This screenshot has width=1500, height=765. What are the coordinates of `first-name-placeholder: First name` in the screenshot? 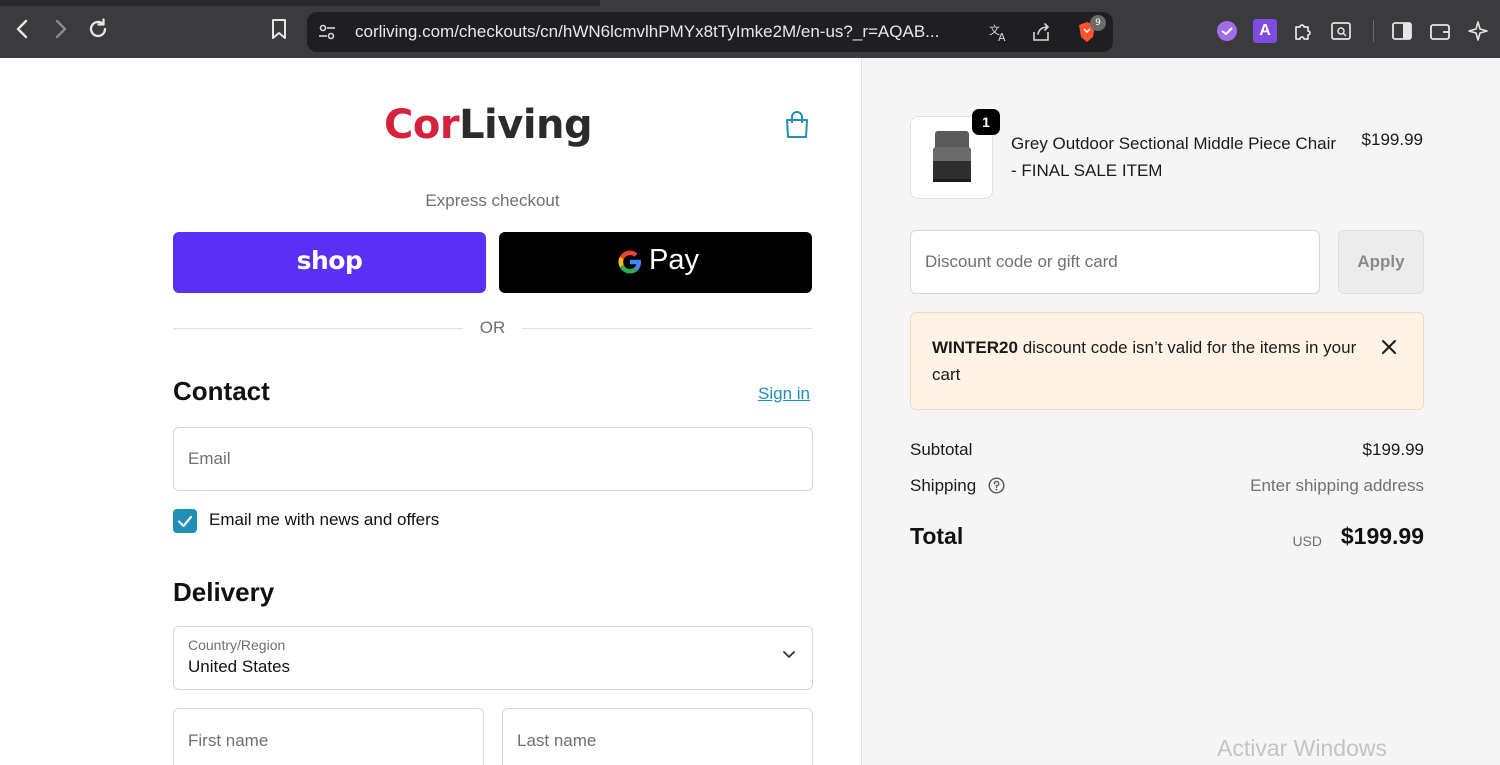 It's located at (228, 740).